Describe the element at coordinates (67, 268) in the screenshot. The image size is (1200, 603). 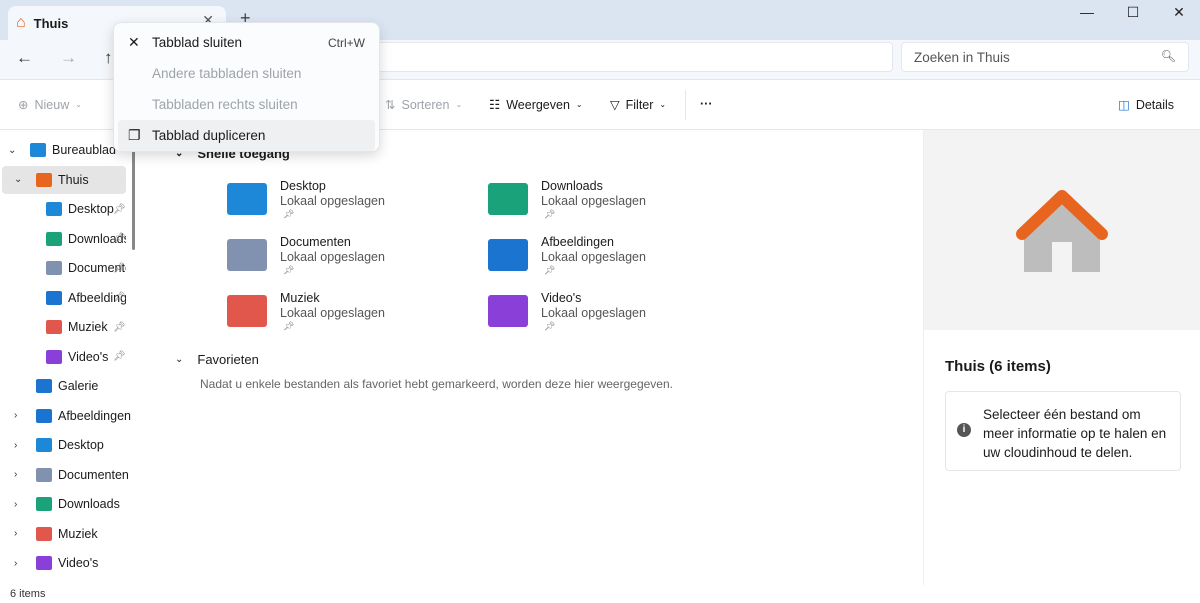
I see `sidebar-item: Documenten📌︎` at that location.